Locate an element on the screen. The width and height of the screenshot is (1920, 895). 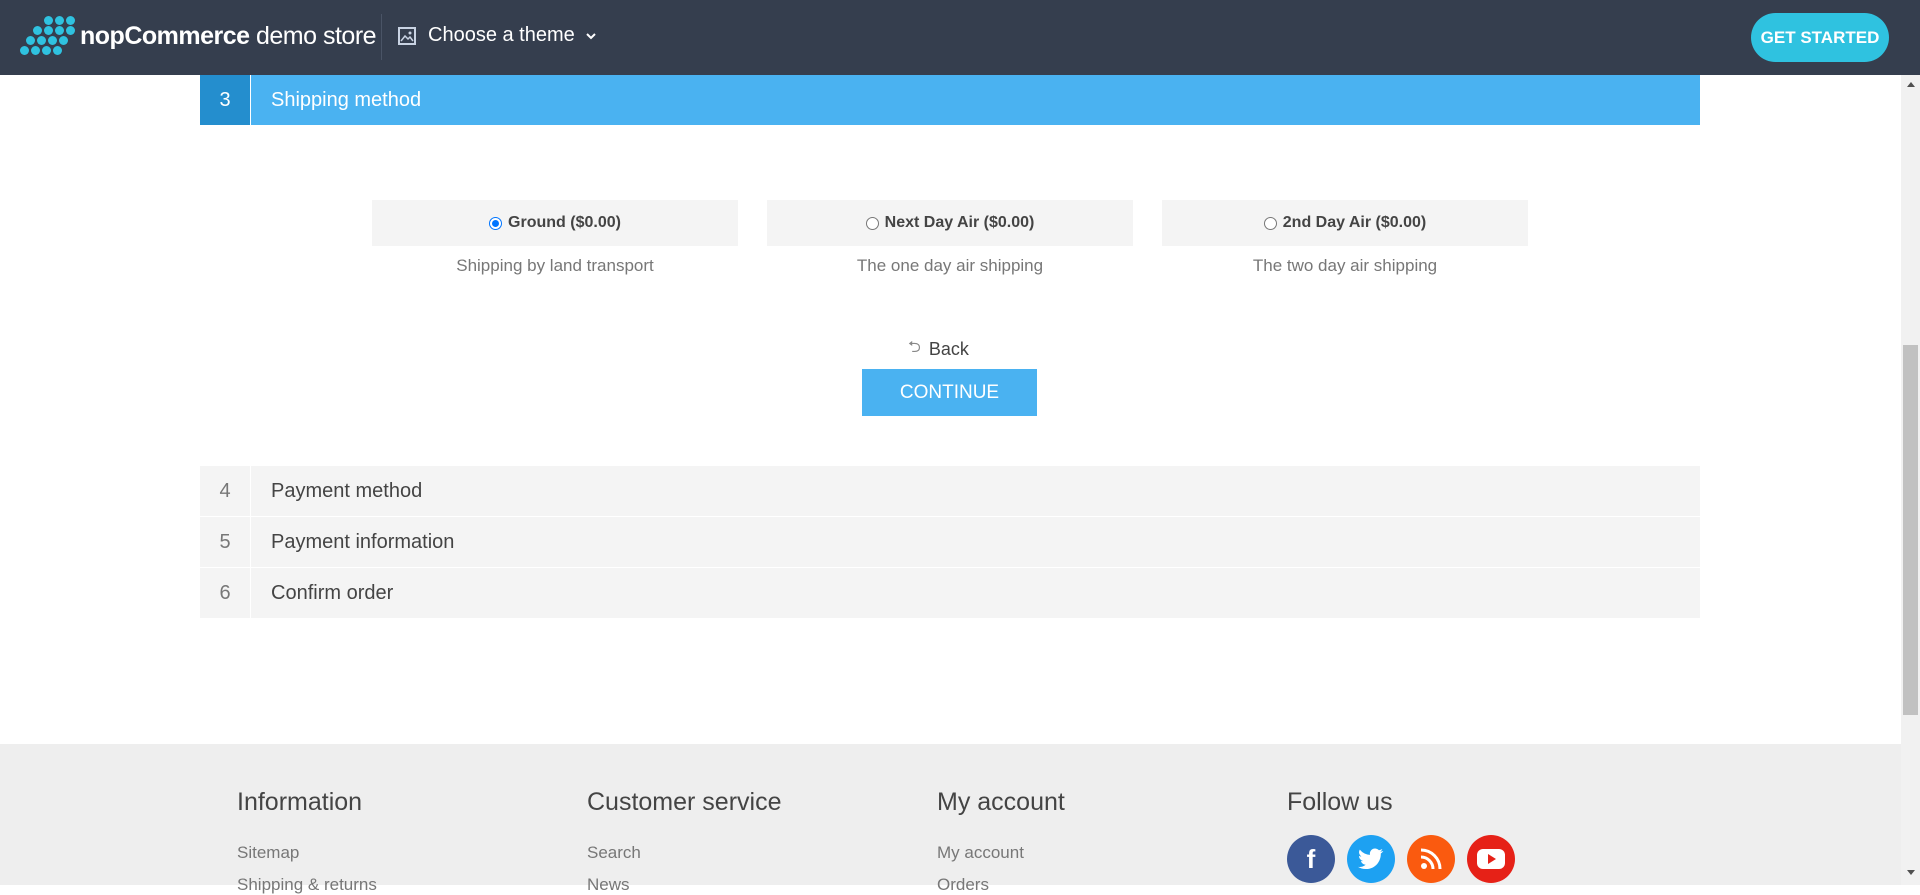
option-description: The two day air shipping is located at coordinates (1345, 265).